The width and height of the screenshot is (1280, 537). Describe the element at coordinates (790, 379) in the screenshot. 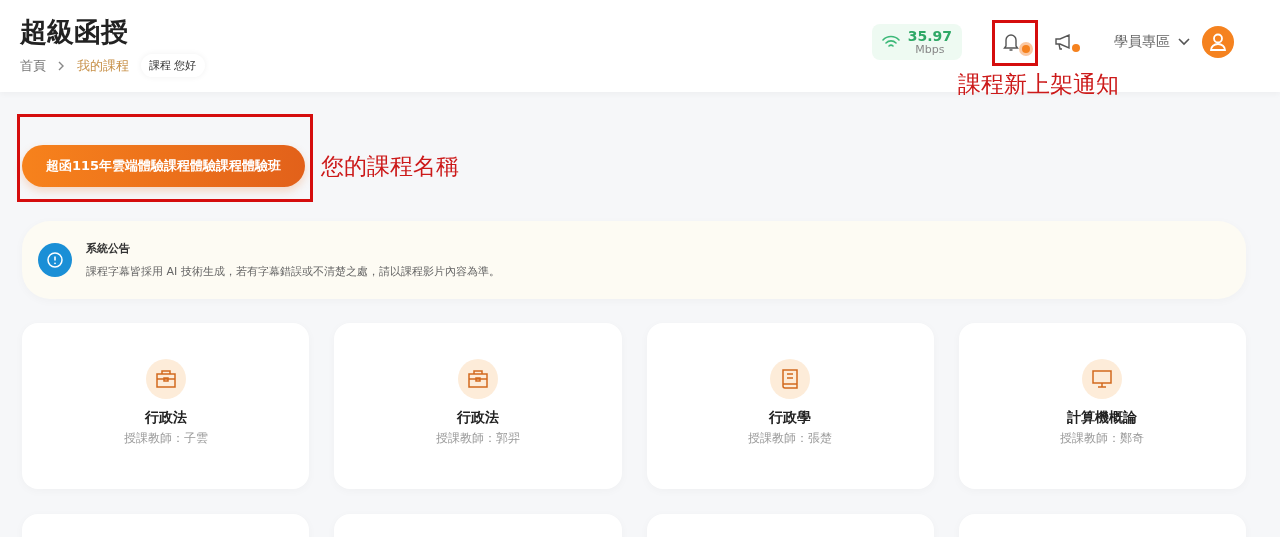

I see `book-icon` at that location.